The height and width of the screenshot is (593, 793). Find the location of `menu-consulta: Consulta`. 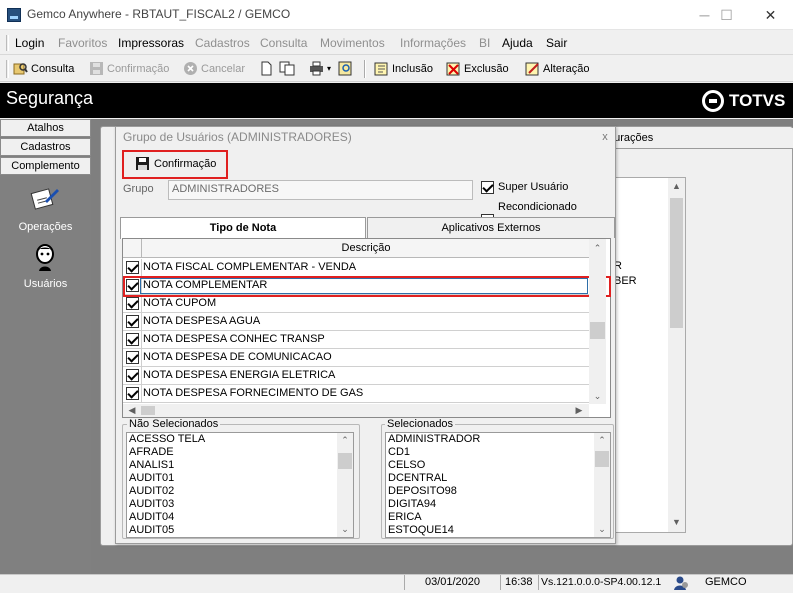

menu-consulta: Consulta is located at coordinates (283, 43).